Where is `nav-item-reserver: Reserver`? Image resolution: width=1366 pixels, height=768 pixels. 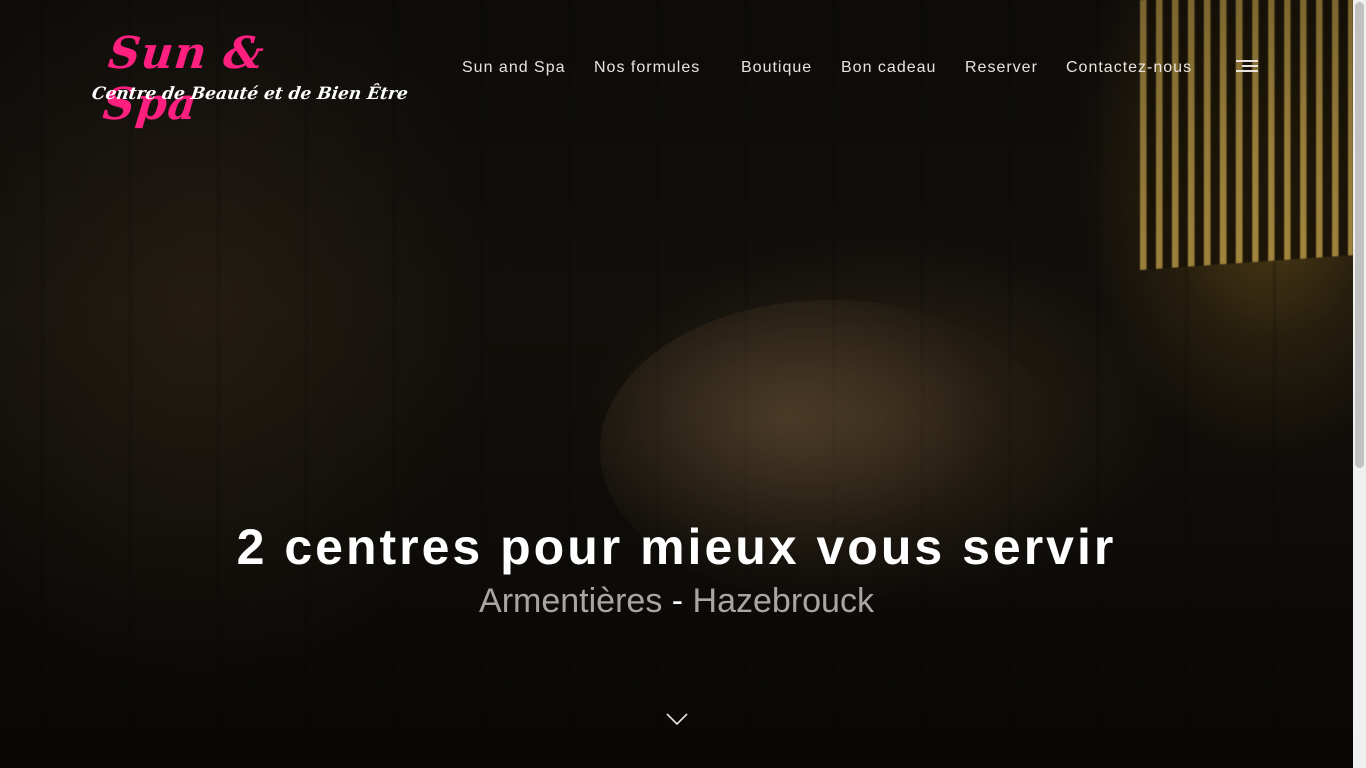 nav-item-reserver: Reserver is located at coordinates (1001, 68).